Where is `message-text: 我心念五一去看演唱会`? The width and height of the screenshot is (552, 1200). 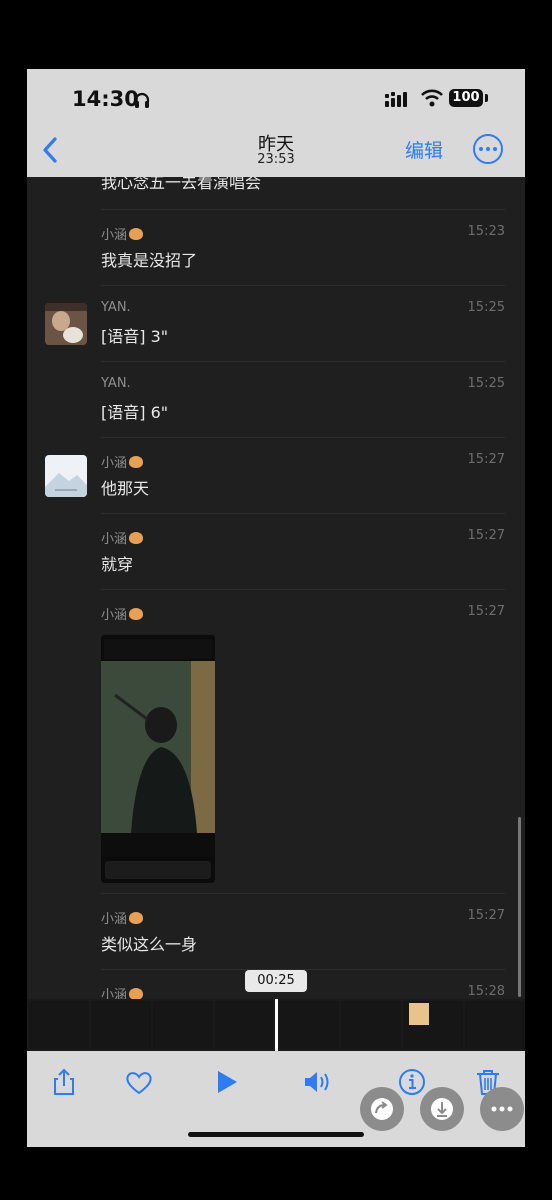
message-text: 我心念五一去看演唱会 is located at coordinates (181, 184).